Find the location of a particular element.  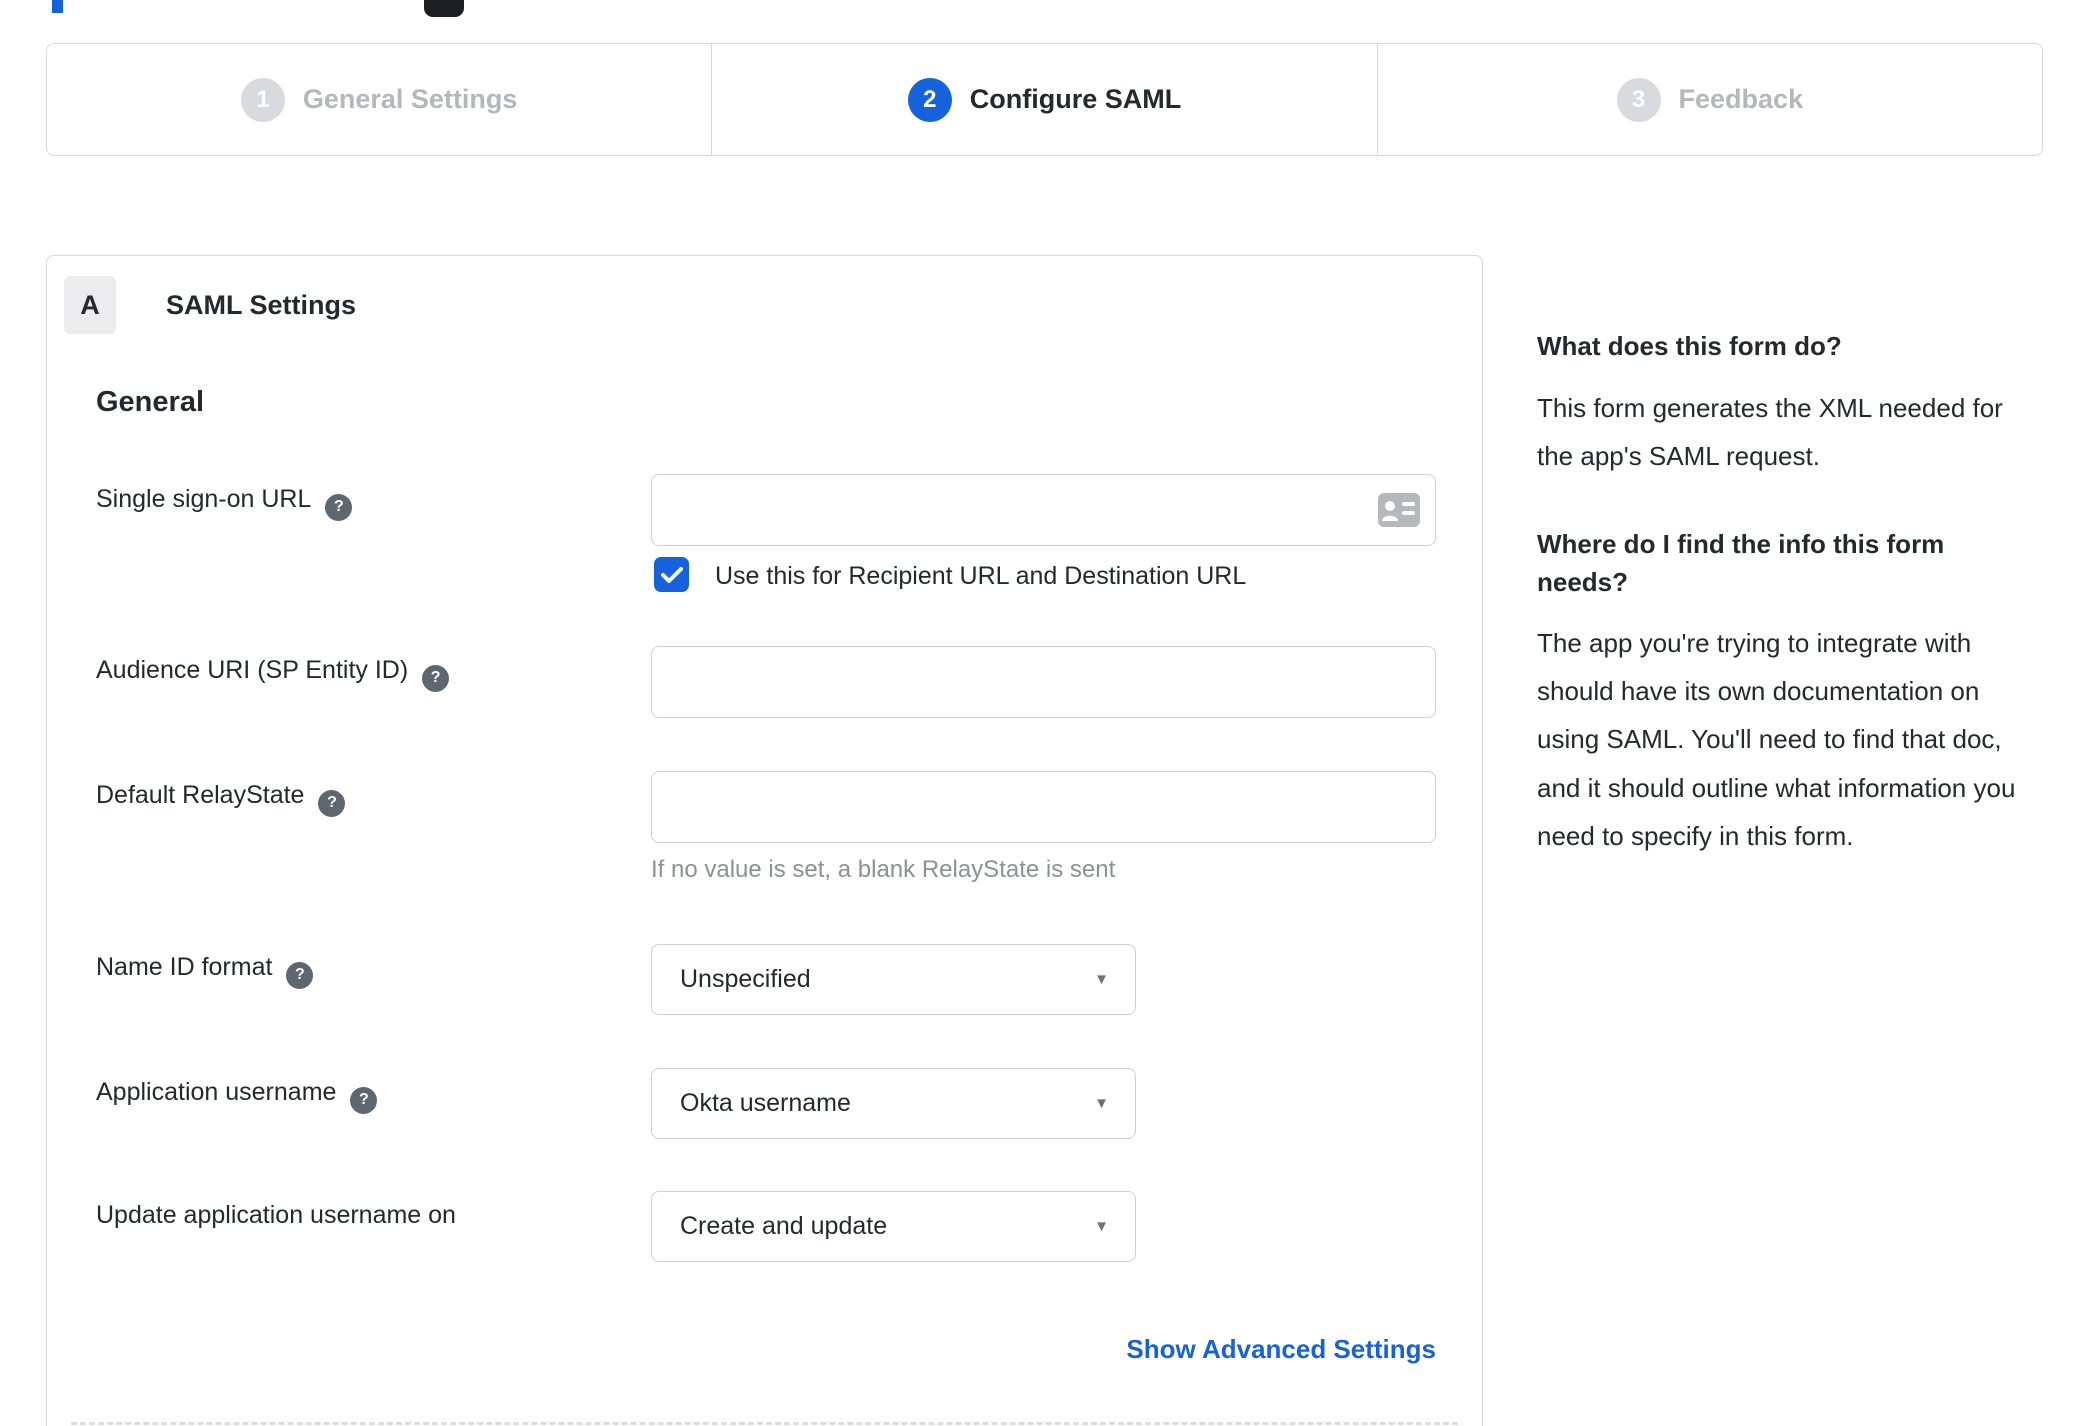

update-username-label: Update application username on is located at coordinates (276, 1215).